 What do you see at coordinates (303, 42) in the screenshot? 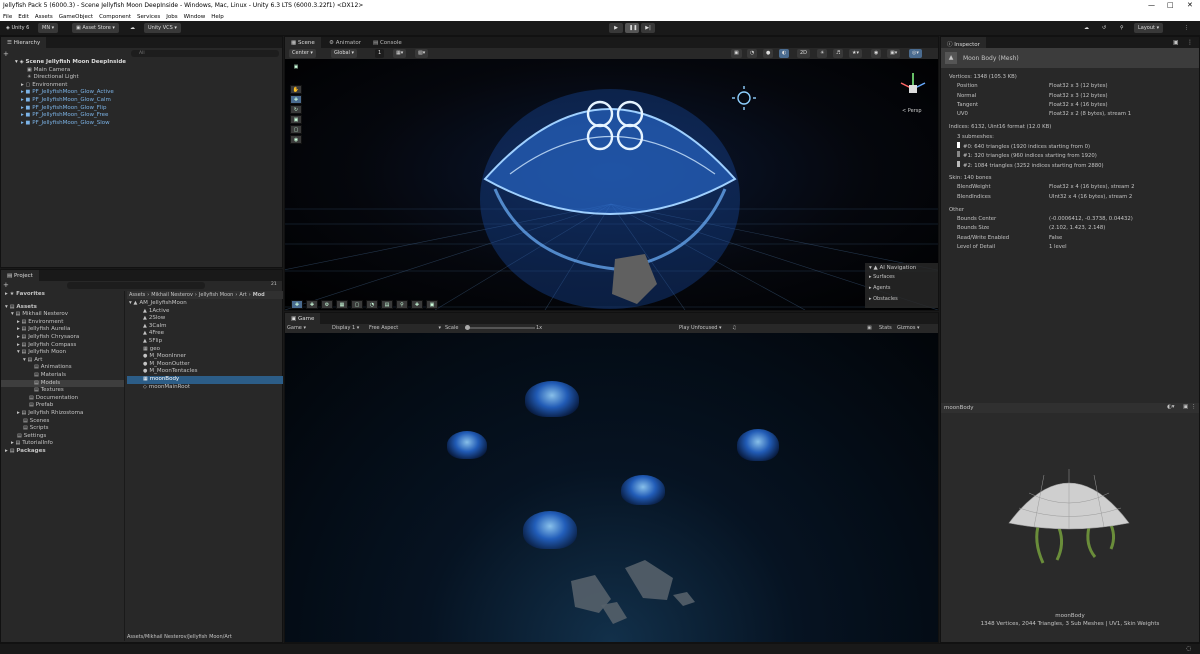
I see `tab-scene: ▦ Scene` at bounding box center [303, 42].